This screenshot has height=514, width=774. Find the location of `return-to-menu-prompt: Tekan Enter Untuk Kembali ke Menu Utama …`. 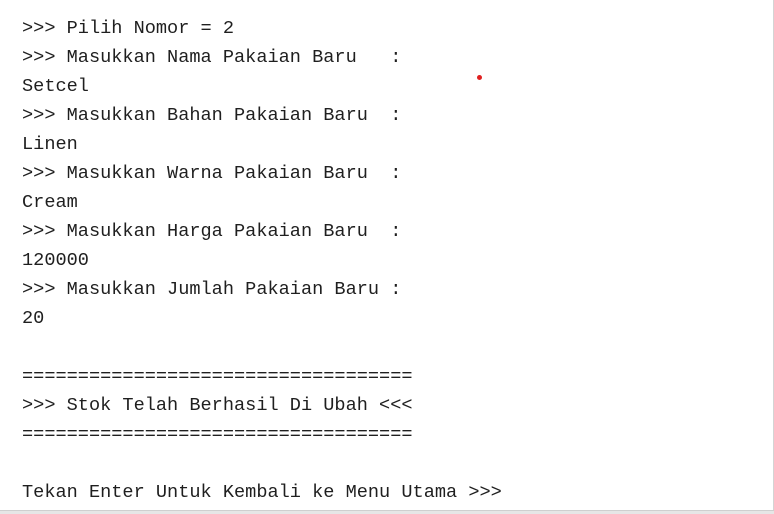

return-to-menu-prompt: Tekan Enter Untuk Kembali ke Menu Utama … is located at coordinates (262, 492).